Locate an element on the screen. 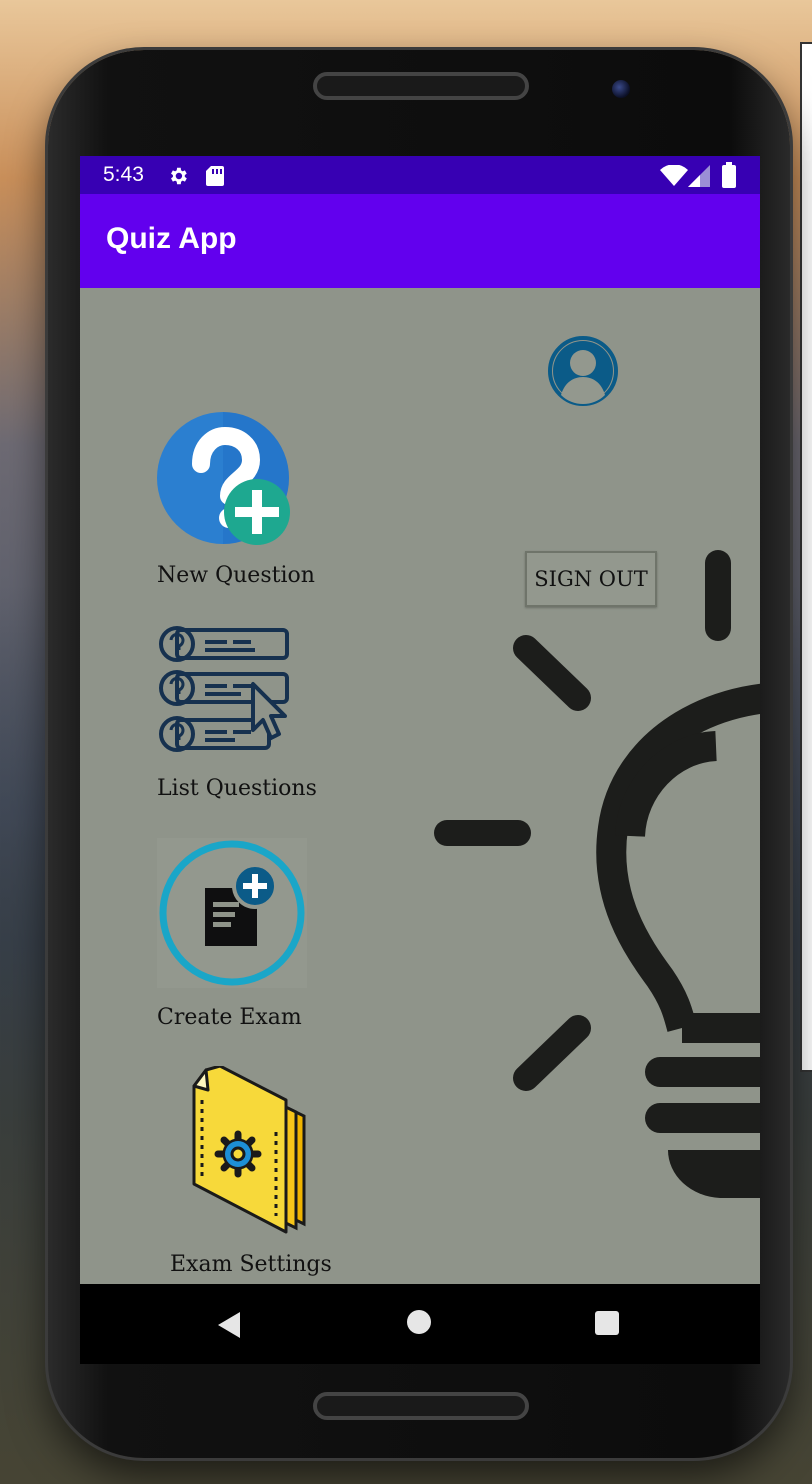  recents-icon is located at coordinates (607, 1323).